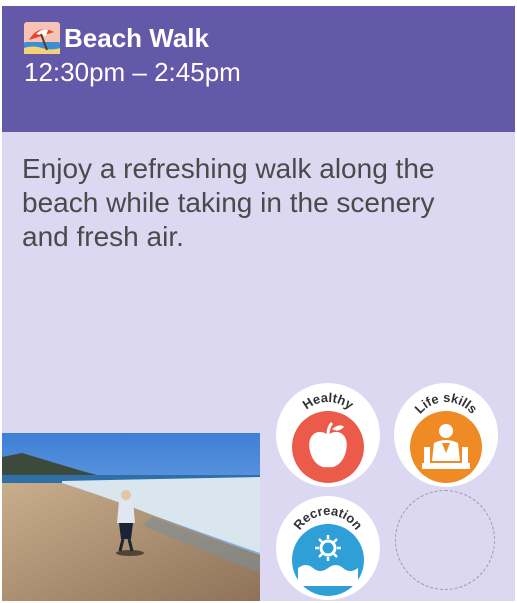  I want to click on beach-photo, so click(131, 517).